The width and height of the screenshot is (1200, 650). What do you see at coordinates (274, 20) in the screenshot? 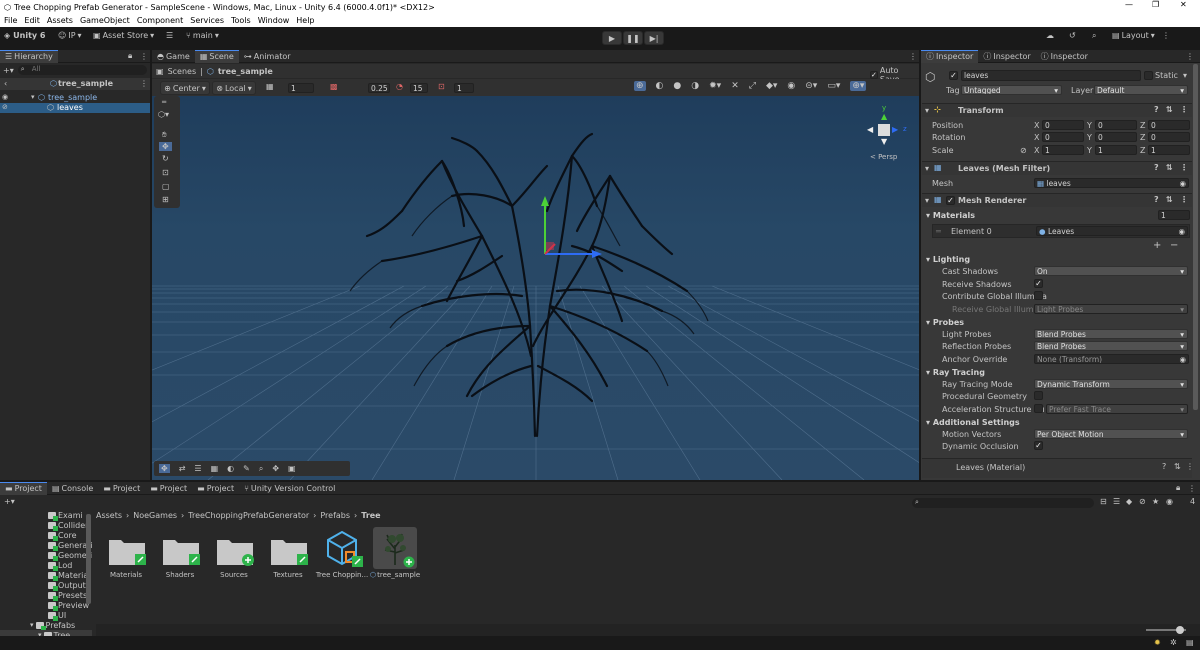
I see `menu-window: Window` at bounding box center [274, 20].